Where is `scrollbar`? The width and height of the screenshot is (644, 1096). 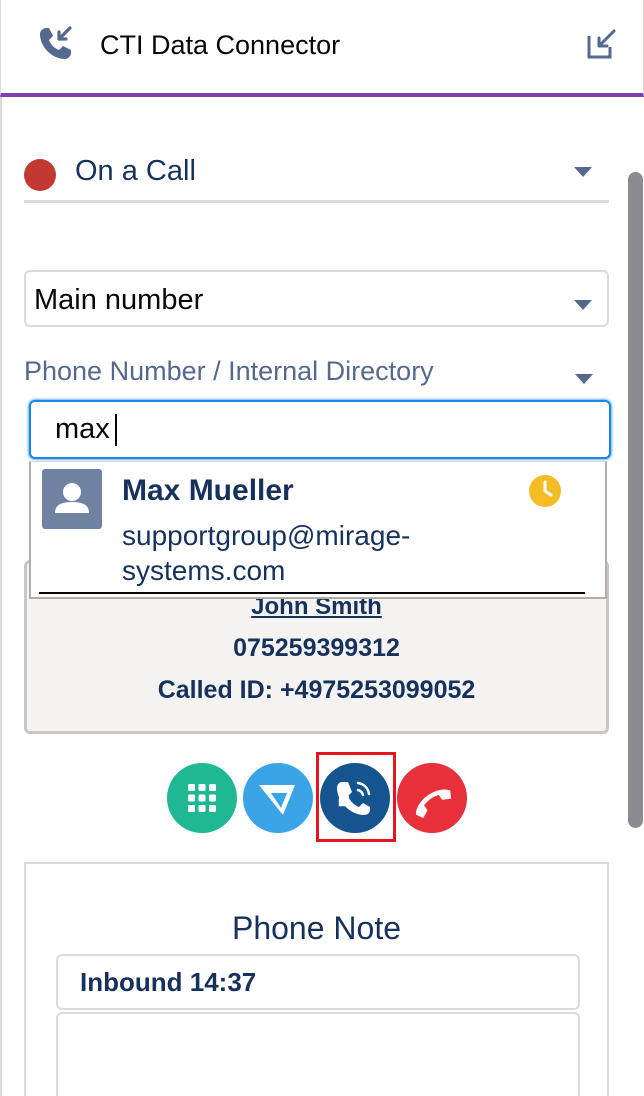
scrollbar is located at coordinates (635, 500).